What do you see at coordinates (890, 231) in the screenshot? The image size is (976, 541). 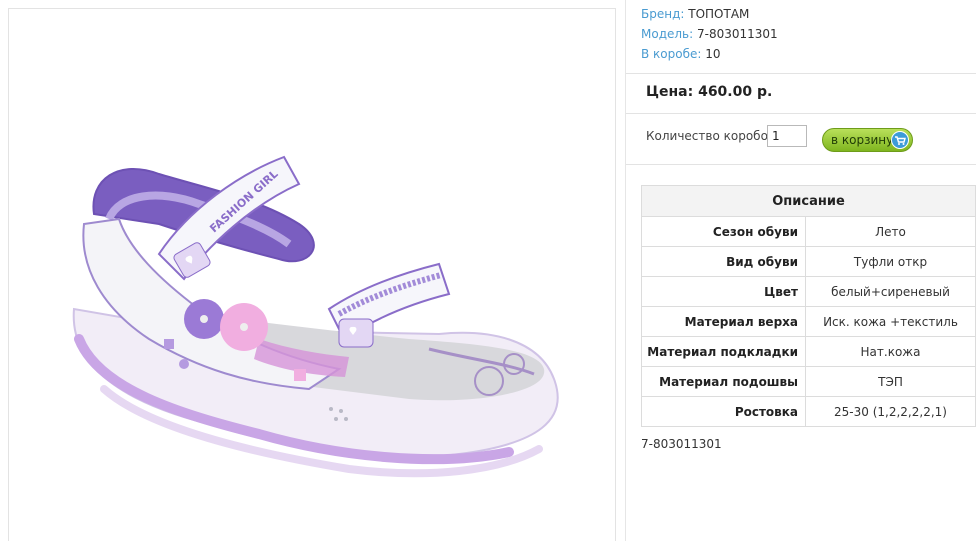 I see `spec-value: Лето` at bounding box center [890, 231].